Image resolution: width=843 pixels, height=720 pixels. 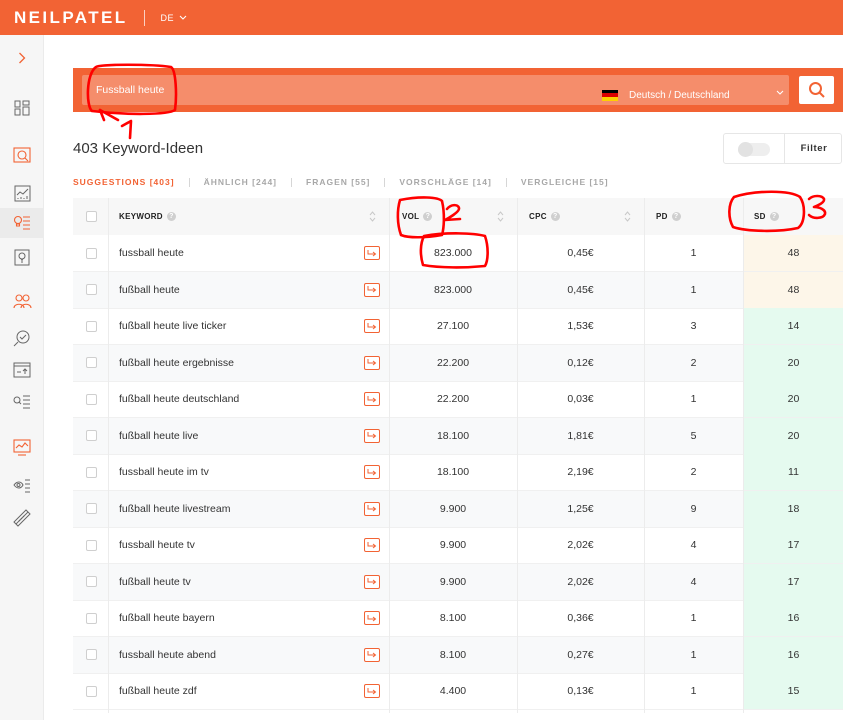 What do you see at coordinates (22, 370) in the screenshot?
I see `rank-tracker-icon` at bounding box center [22, 370].